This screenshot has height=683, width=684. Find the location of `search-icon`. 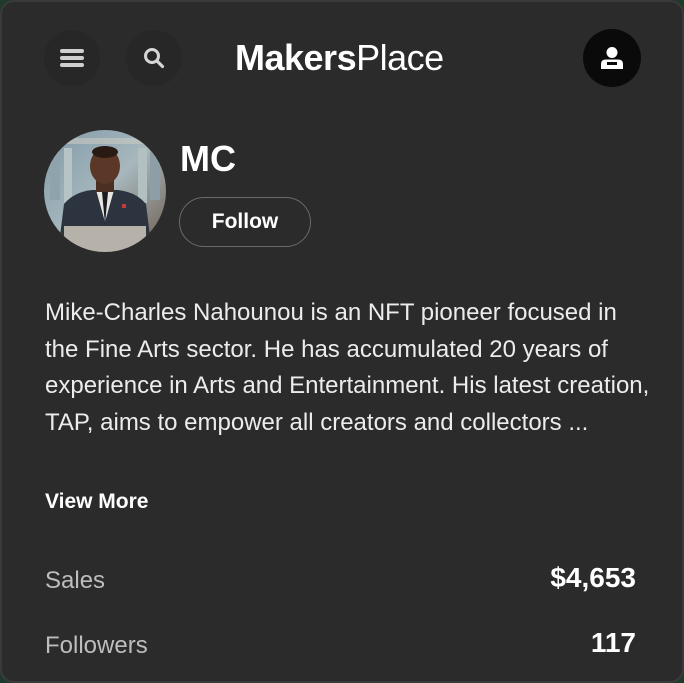

search-icon is located at coordinates (154, 58).